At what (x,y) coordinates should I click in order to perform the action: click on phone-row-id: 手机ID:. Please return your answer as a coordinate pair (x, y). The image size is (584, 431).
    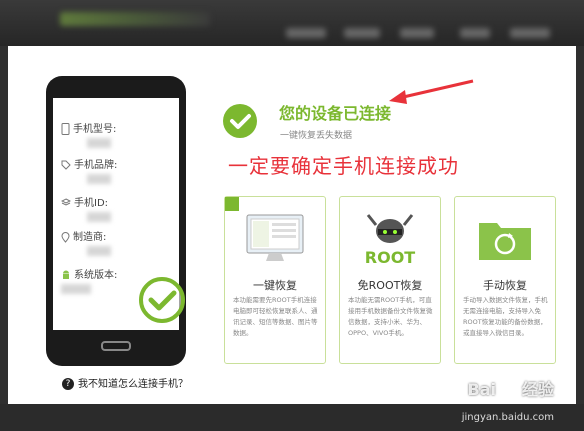
    Looking at the image, I should click on (84, 201).